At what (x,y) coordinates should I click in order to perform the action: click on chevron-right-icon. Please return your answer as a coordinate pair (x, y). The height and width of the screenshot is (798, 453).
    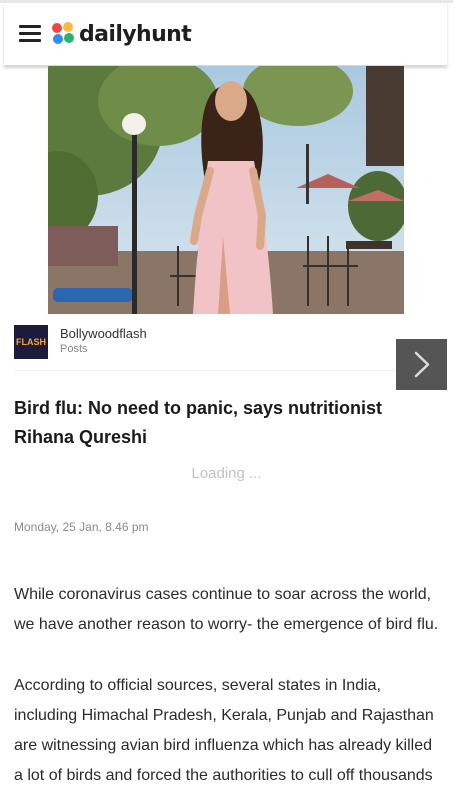
    Looking at the image, I should click on (422, 364).